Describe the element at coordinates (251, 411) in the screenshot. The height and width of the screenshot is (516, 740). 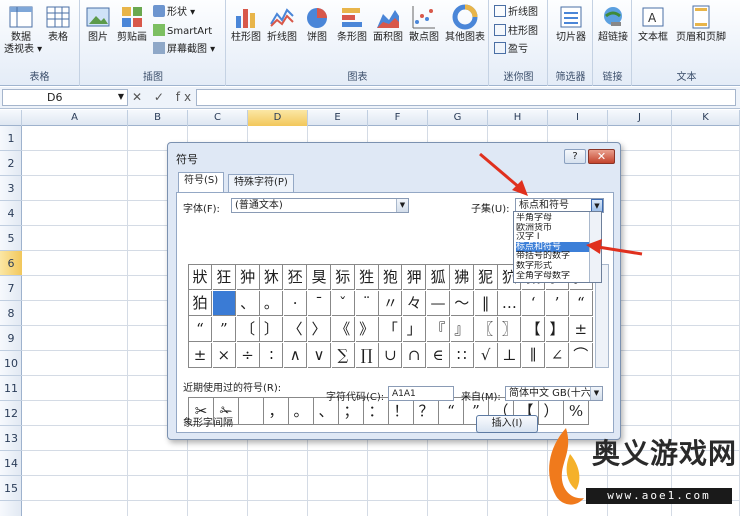
I see `recent-symbol` at that location.